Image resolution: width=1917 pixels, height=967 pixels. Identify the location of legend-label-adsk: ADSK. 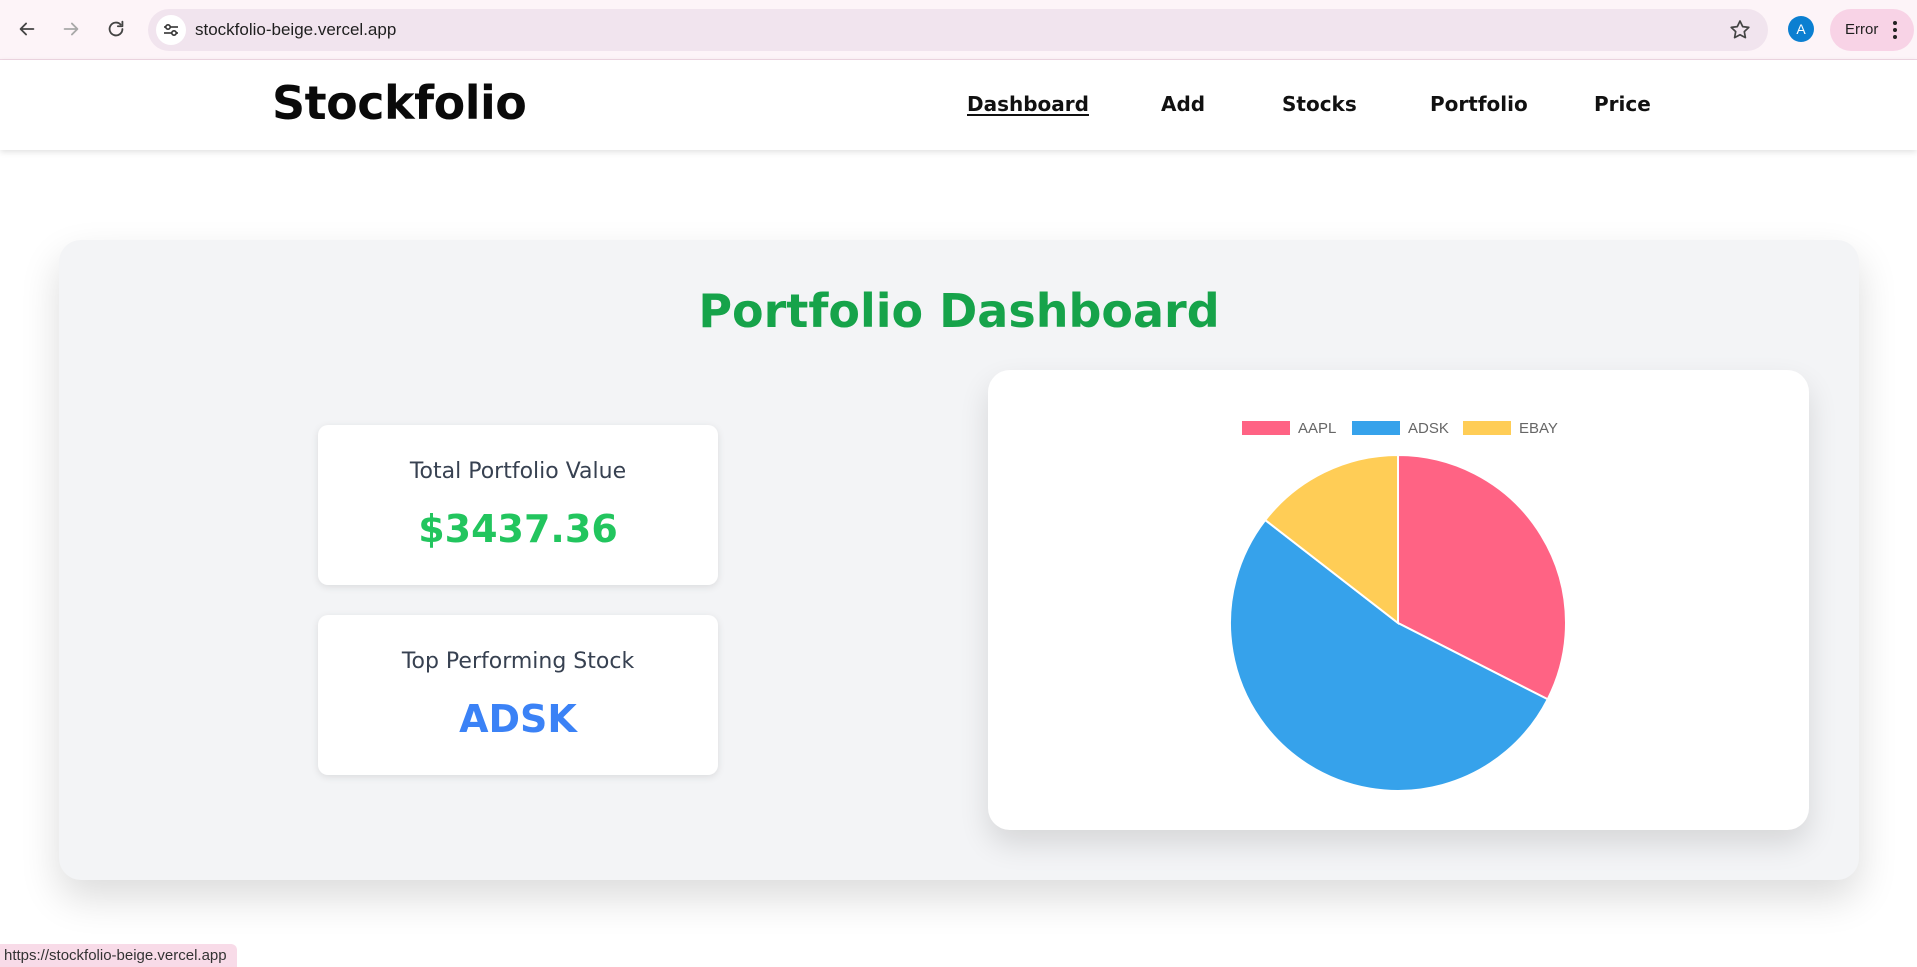
(1428, 428).